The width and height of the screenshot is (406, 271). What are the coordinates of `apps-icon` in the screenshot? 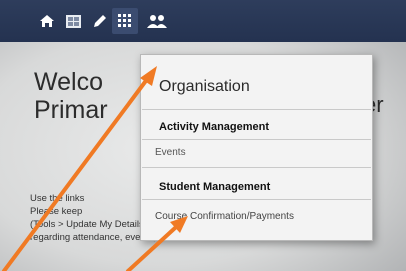 It's located at (124, 20).